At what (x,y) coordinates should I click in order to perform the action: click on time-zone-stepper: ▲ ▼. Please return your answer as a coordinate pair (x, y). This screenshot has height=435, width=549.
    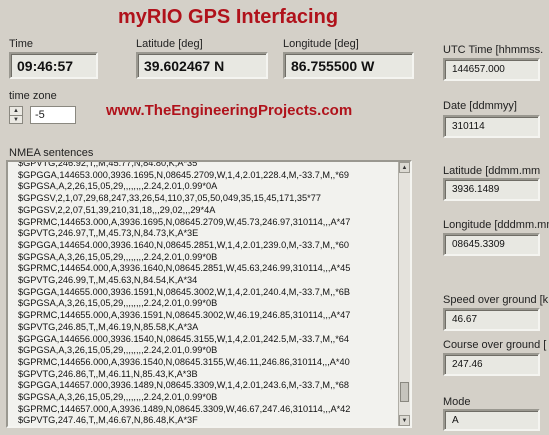
    Looking at the image, I should click on (16, 115).